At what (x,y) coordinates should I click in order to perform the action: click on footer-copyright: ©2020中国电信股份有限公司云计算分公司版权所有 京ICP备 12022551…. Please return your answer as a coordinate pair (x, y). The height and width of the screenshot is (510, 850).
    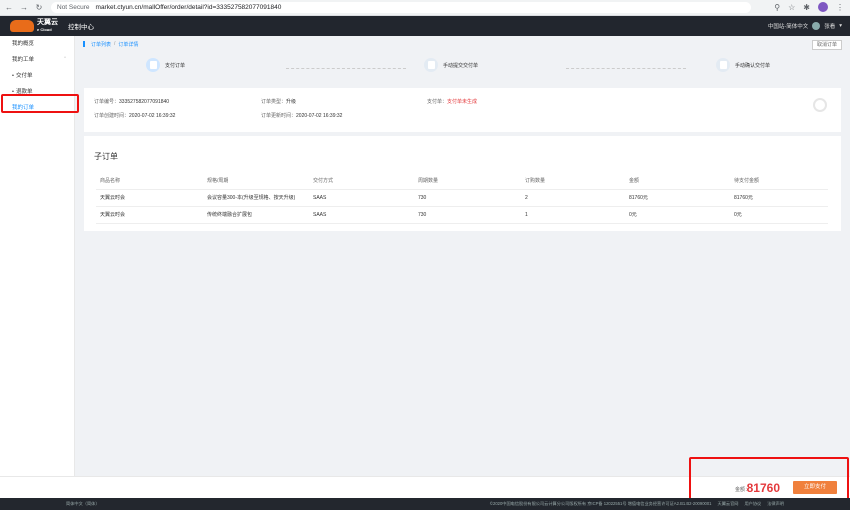
    Looking at the image, I should click on (600, 503).